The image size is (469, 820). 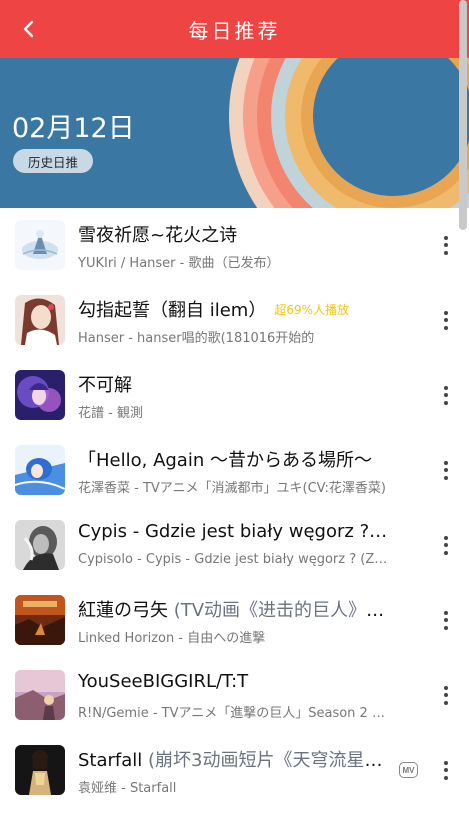 What do you see at coordinates (408, 770) in the screenshot?
I see `mv-icon: MV` at bounding box center [408, 770].